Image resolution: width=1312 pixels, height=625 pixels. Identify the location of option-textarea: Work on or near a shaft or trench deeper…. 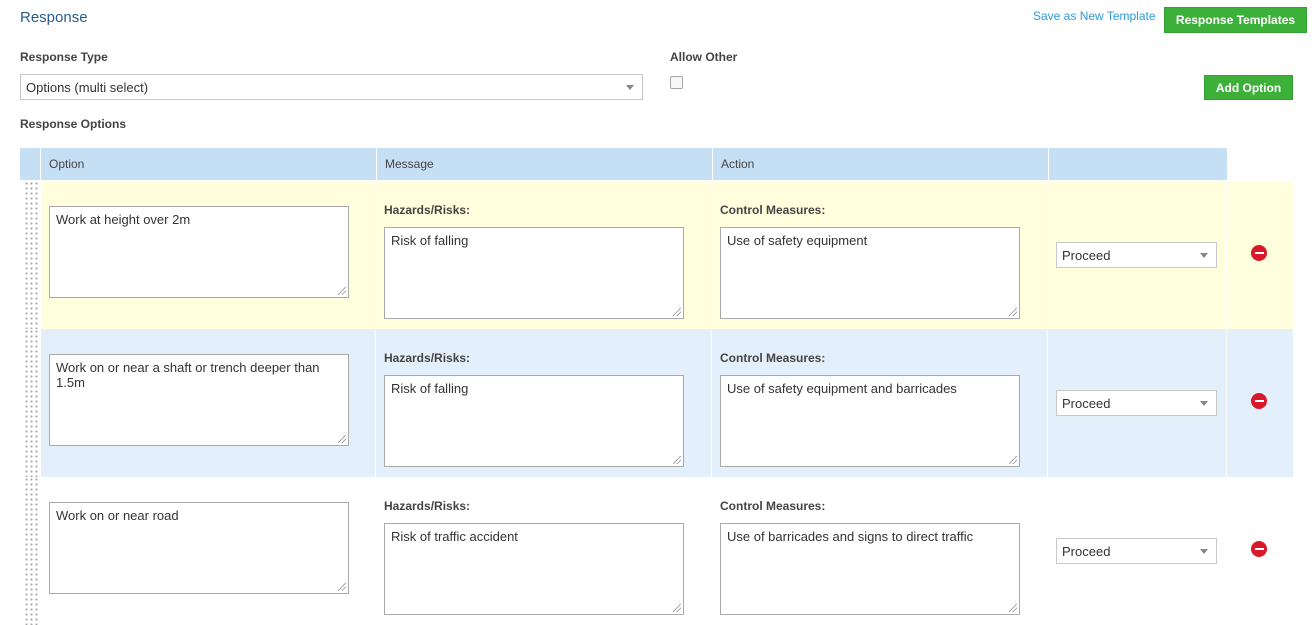
(199, 400).